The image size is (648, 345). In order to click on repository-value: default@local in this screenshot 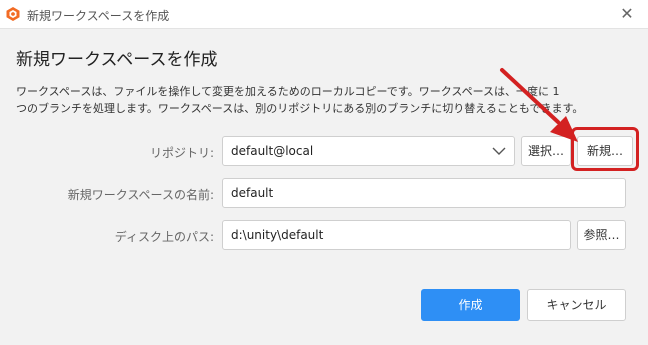, I will do `click(272, 151)`.